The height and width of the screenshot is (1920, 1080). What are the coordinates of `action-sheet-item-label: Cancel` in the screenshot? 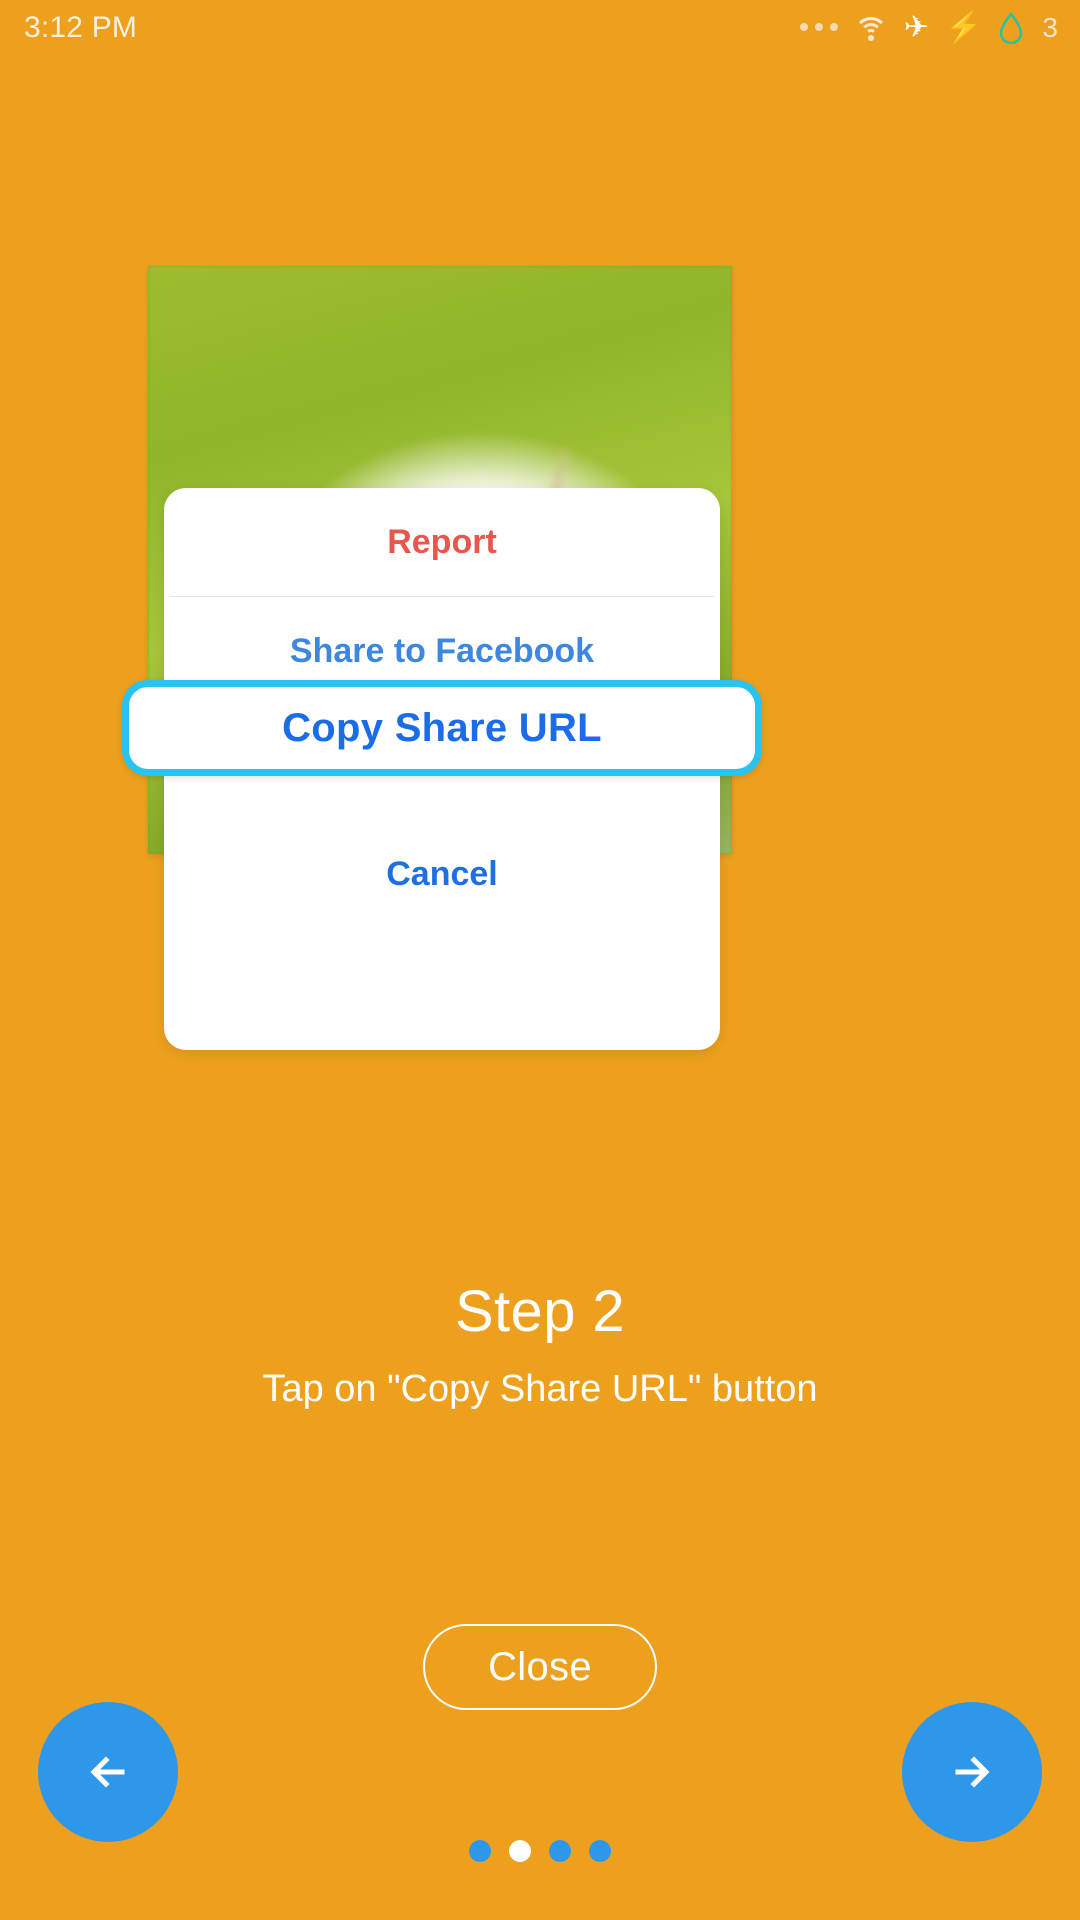 It's located at (442, 873).